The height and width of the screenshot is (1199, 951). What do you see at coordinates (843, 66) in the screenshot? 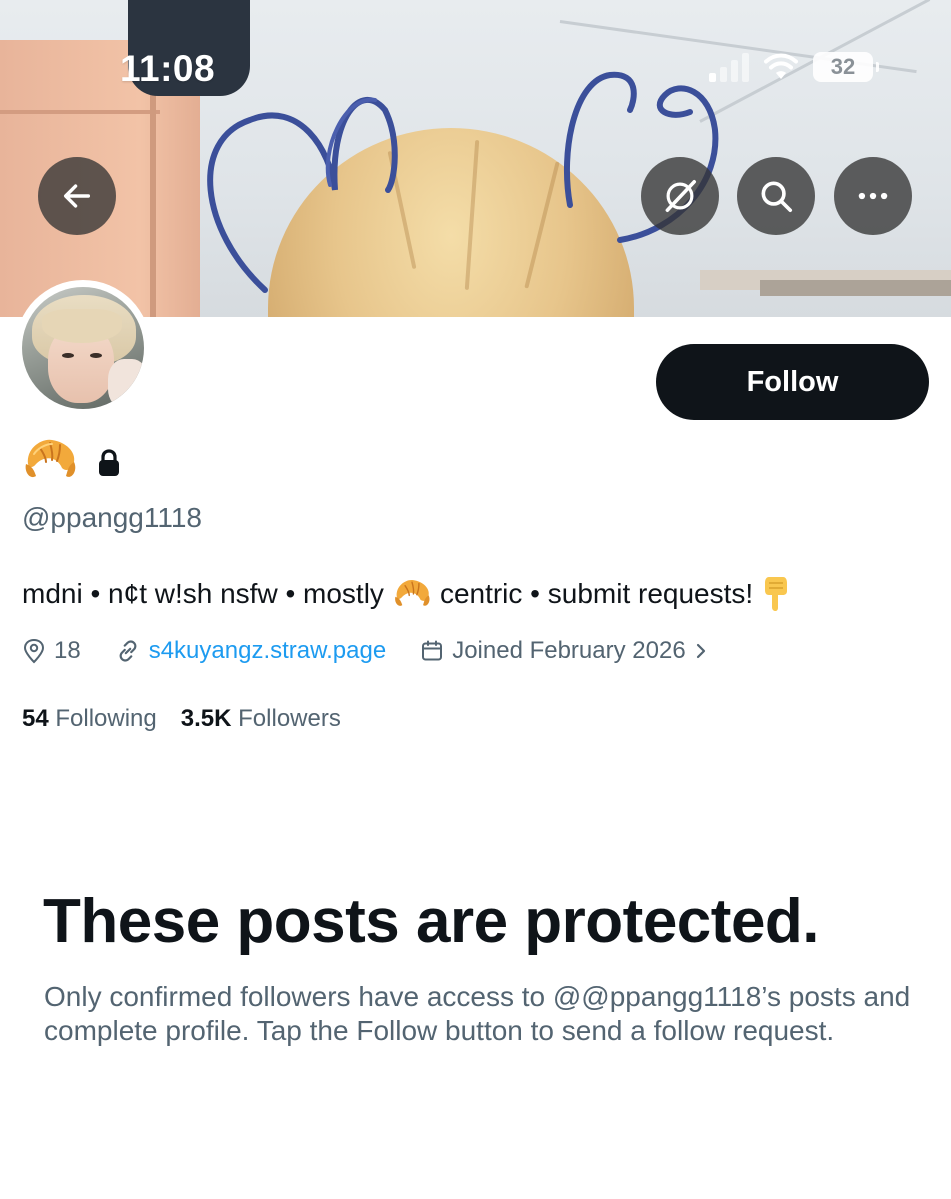
I see `battery-level: 32` at bounding box center [843, 66].